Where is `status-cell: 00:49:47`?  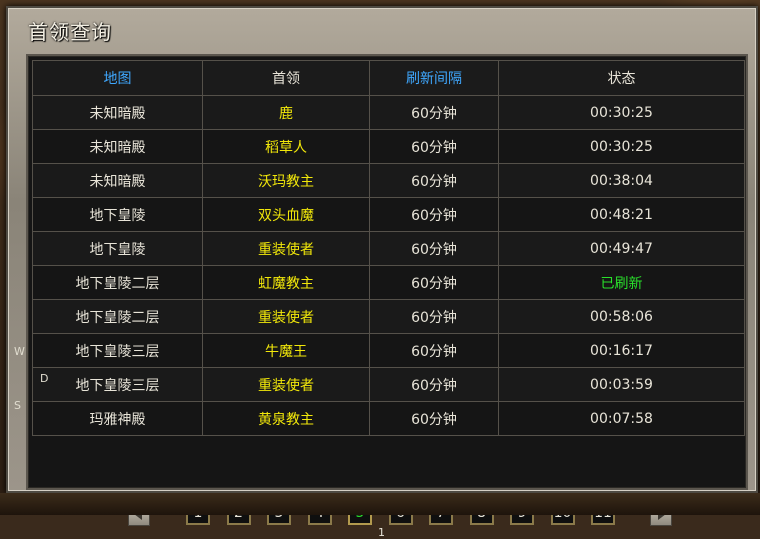 status-cell: 00:49:47 is located at coordinates (621, 248).